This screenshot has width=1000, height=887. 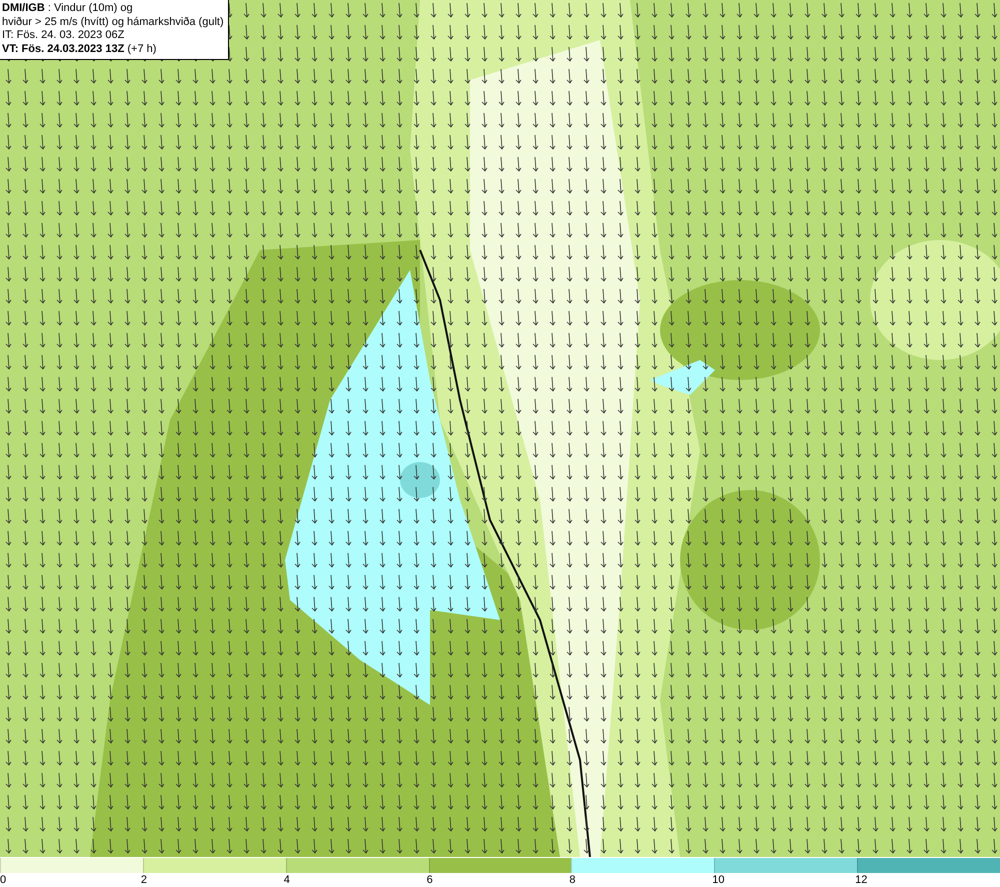 I want to click on header-line: DMI/IGB : Vindur (10m) og, so click(x=68, y=9).